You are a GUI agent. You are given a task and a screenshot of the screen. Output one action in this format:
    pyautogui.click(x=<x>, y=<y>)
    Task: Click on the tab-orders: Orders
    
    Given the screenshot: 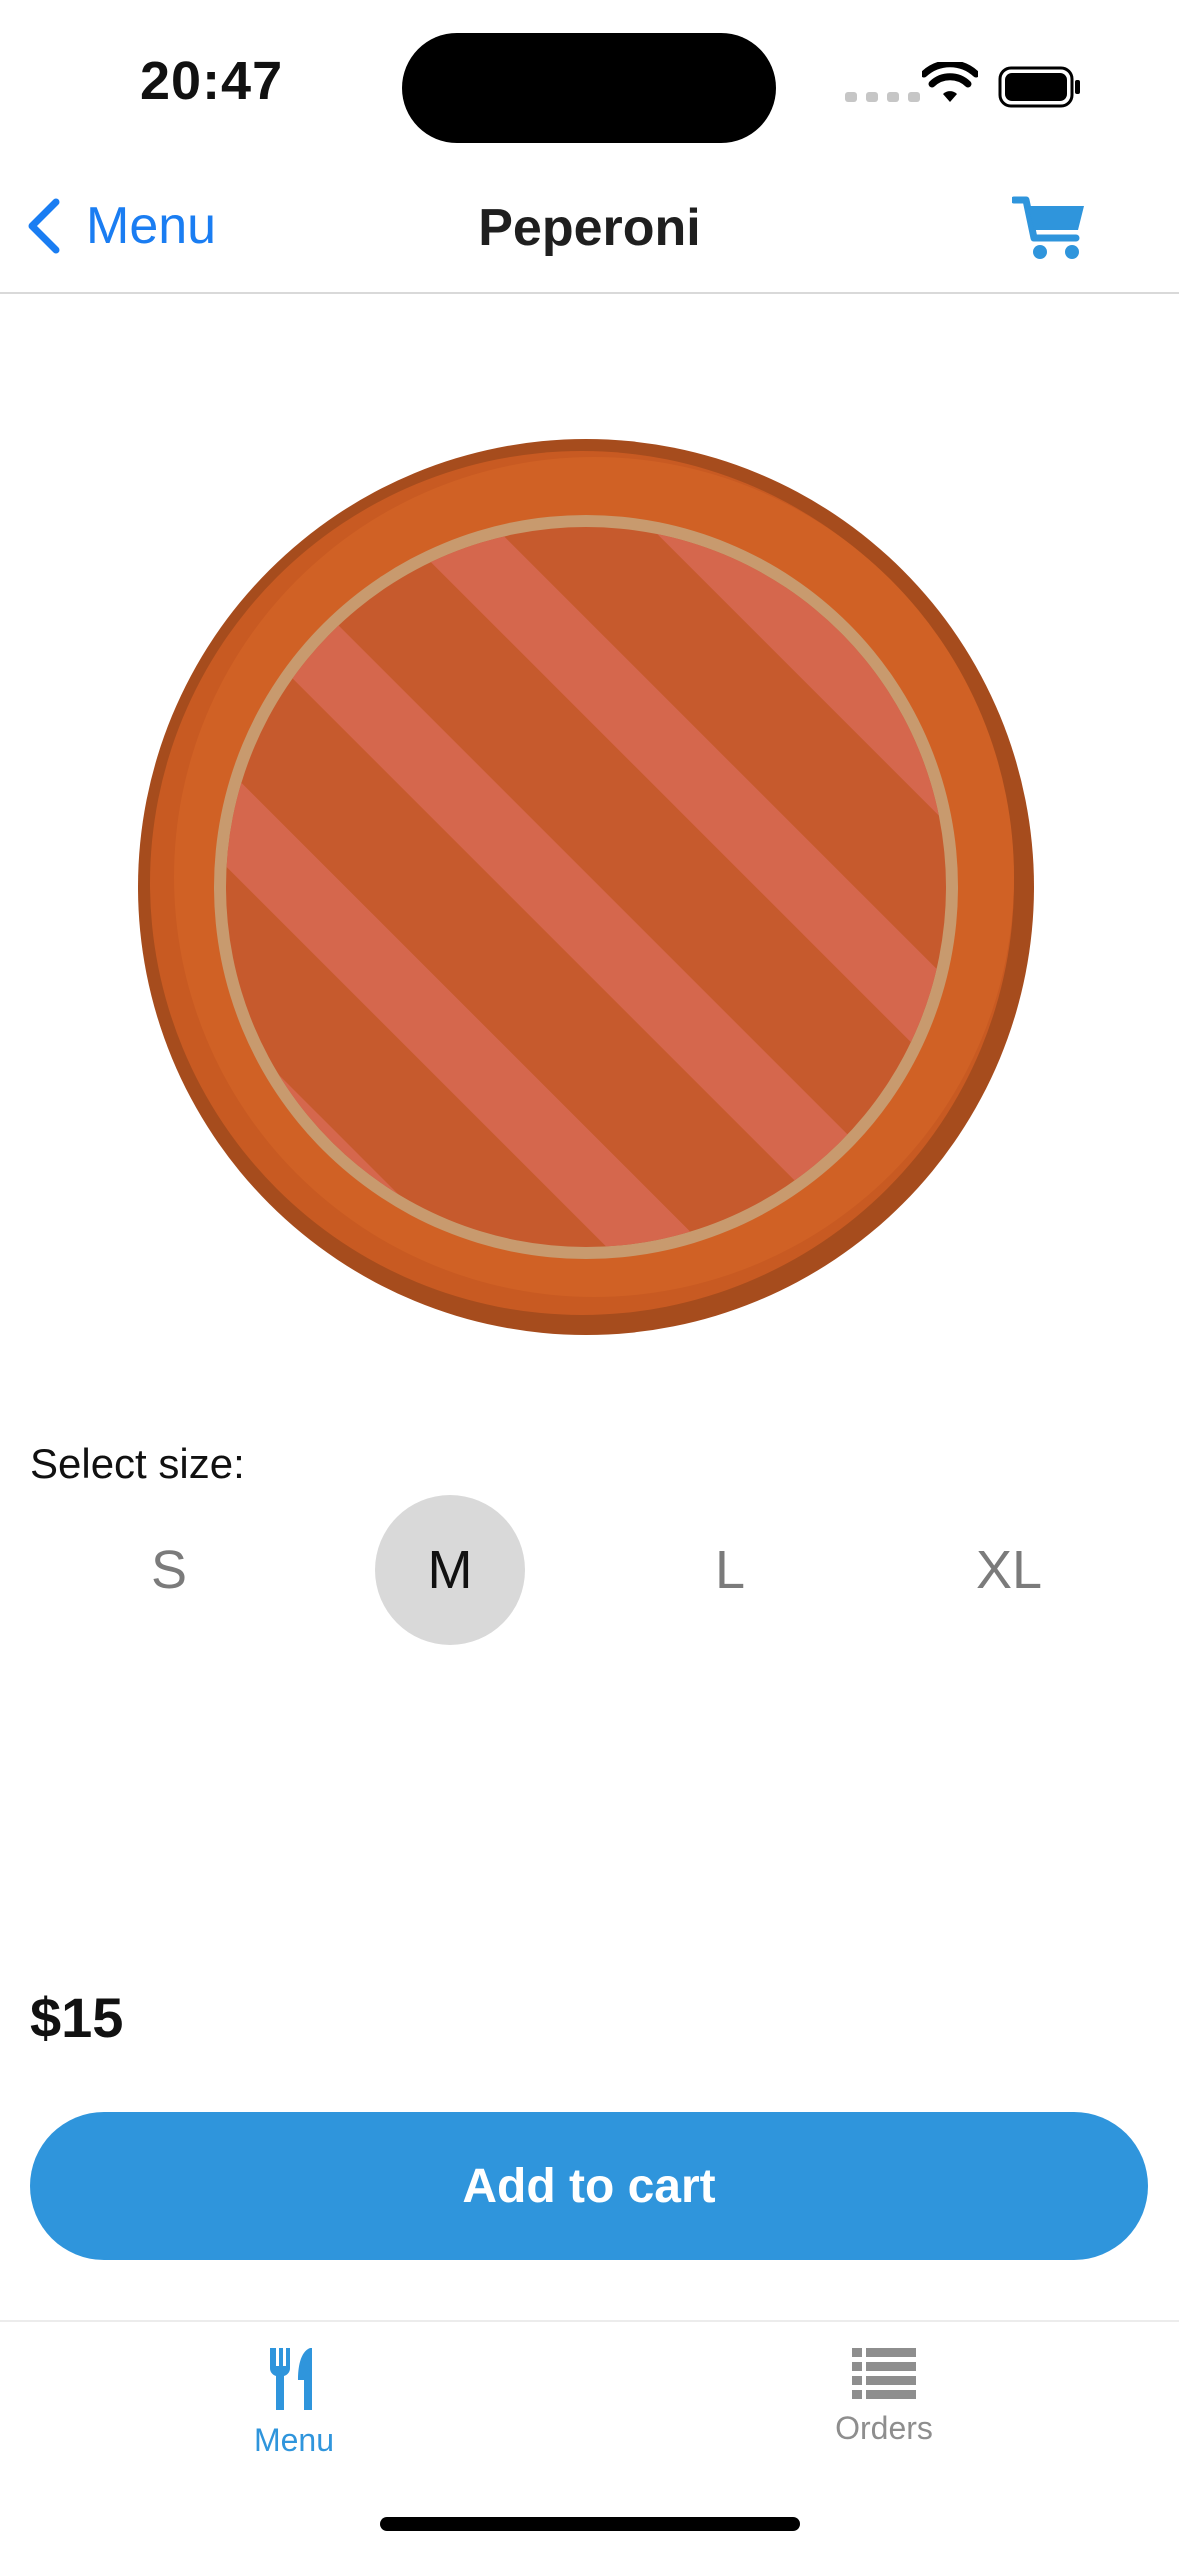 What is the action you would take?
    pyautogui.click(x=884, y=2396)
    